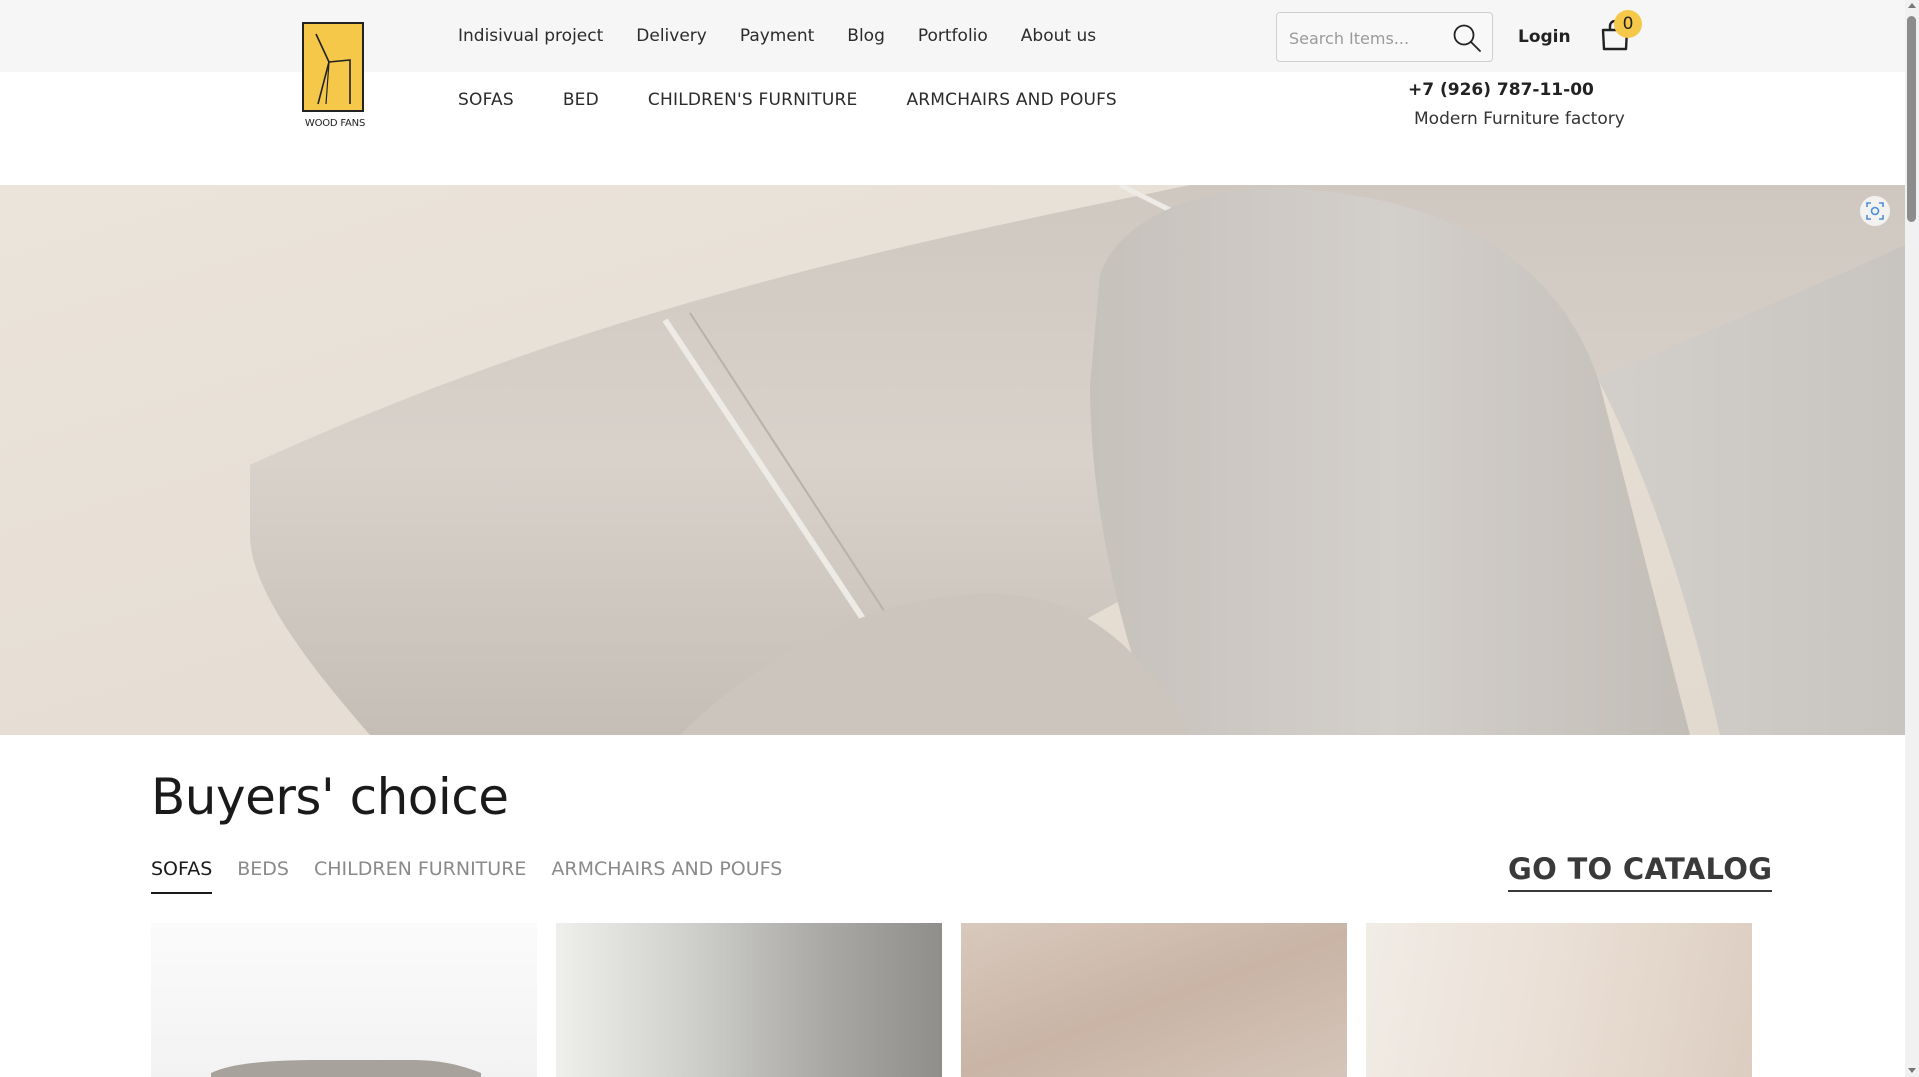 This screenshot has height=1077, width=1919. Describe the element at coordinates (666, 876) in the screenshot. I see `tab-armchairs-and-poufs: ARMCHAIRS AND POUFS` at that location.